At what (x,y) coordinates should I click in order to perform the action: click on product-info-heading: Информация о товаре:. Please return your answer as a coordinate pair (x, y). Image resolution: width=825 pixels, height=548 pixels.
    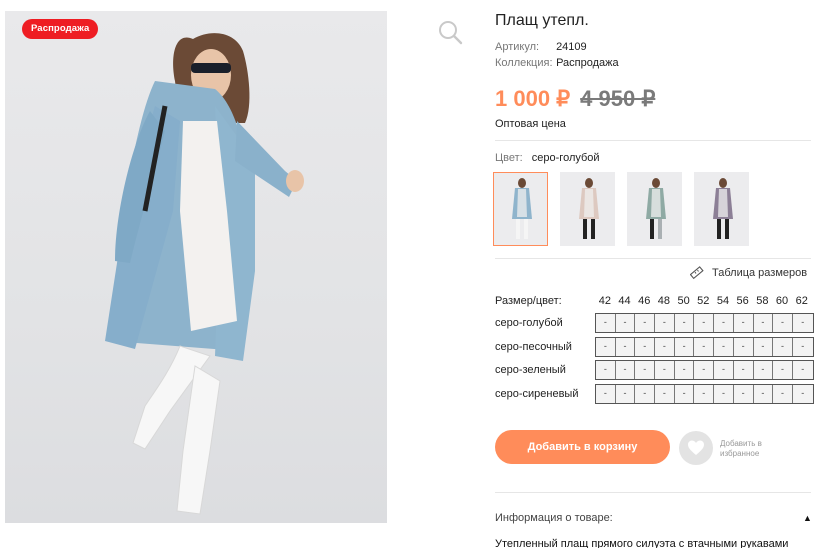
    Looking at the image, I should click on (554, 518).